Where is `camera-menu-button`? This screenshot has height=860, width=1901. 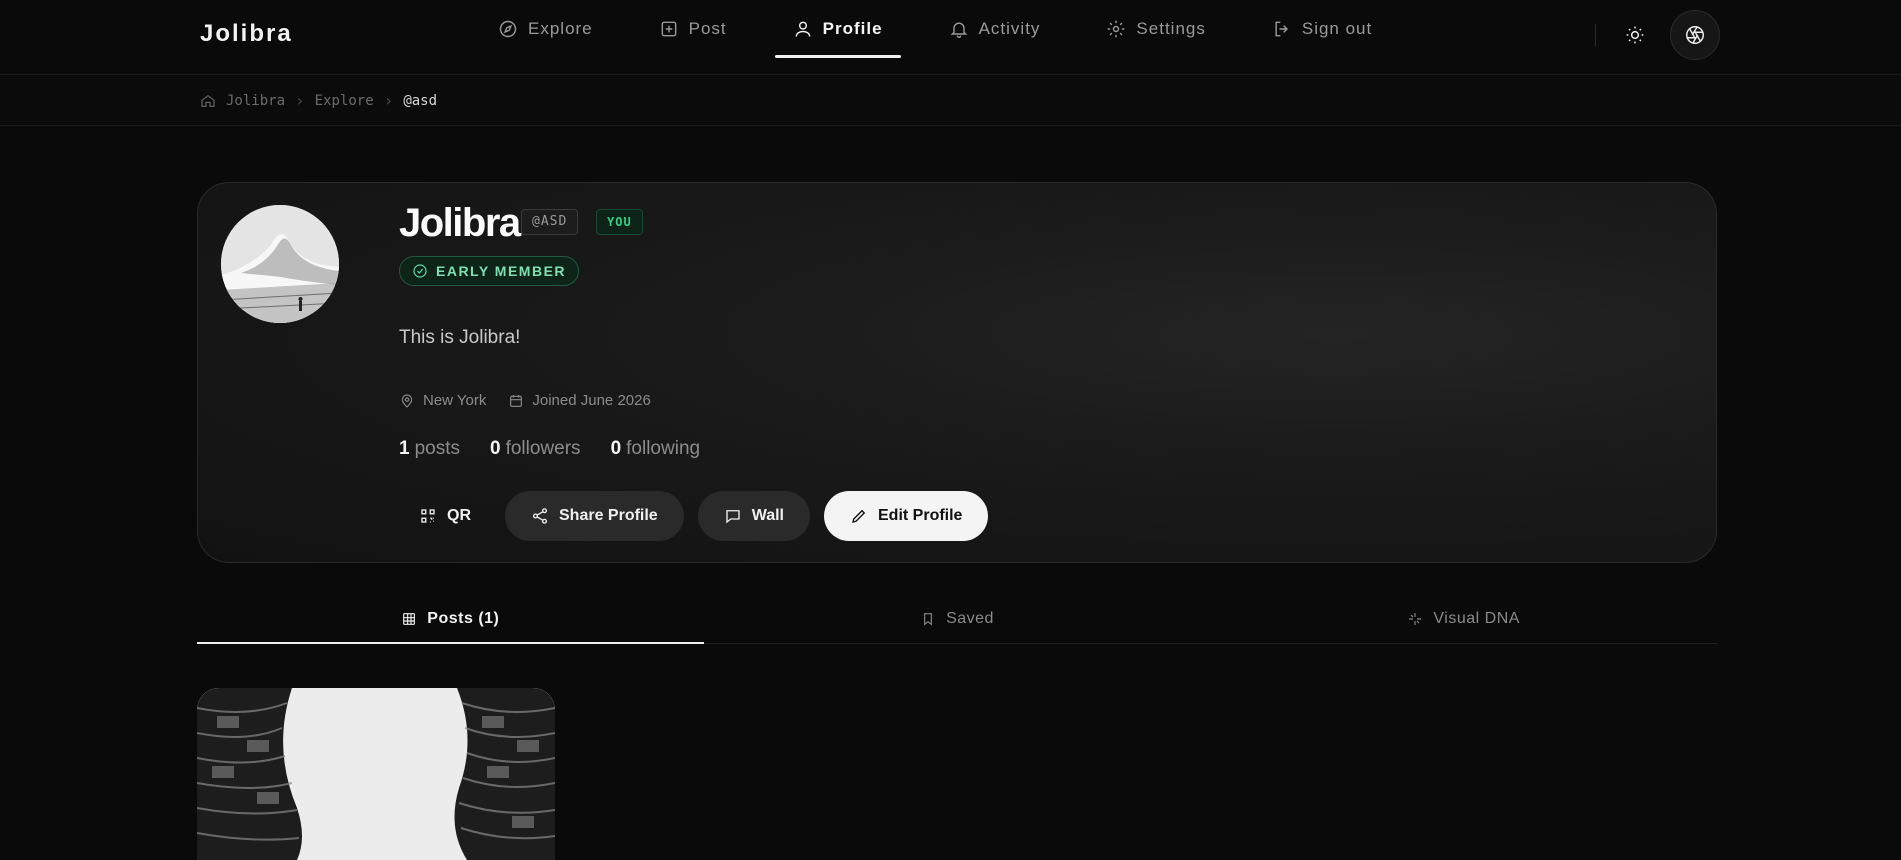 camera-menu-button is located at coordinates (1695, 35).